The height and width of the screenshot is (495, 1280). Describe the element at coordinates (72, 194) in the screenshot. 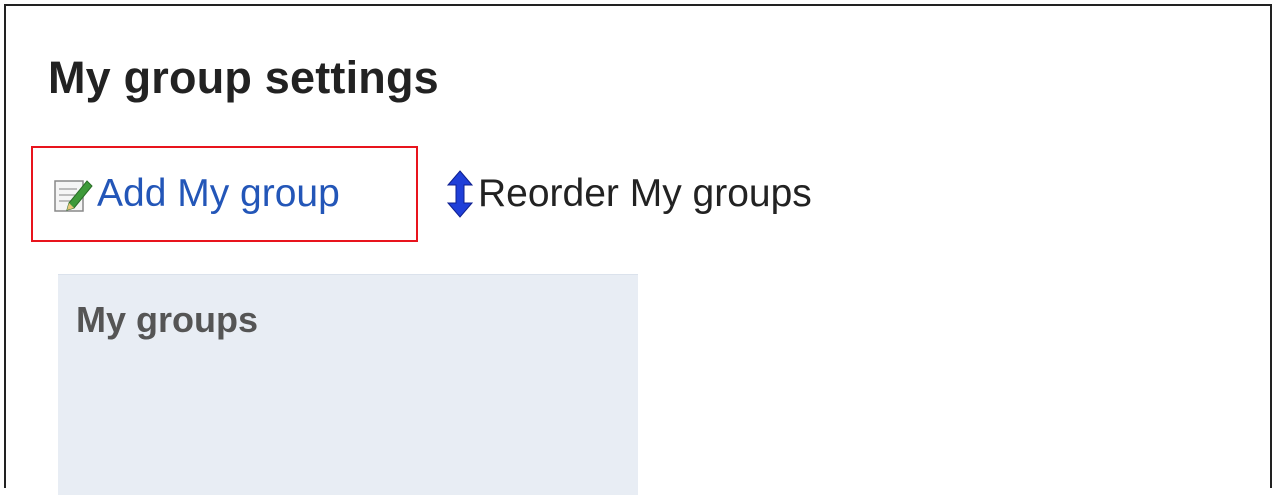

I see `edit-pencil-icon` at that location.